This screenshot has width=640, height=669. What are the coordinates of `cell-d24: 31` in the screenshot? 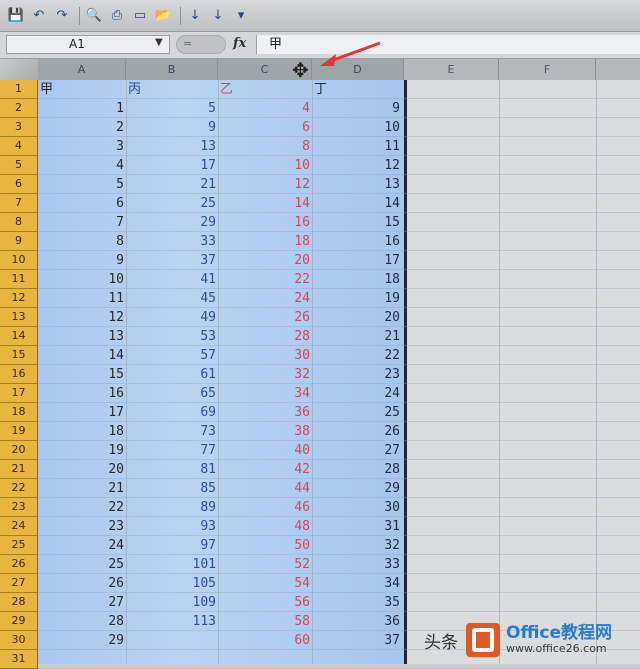 It's located at (356, 526).